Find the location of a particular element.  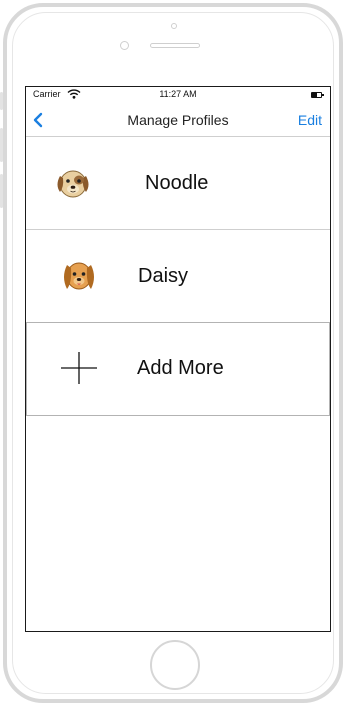

add-more-label: Add More is located at coordinates (180, 368).